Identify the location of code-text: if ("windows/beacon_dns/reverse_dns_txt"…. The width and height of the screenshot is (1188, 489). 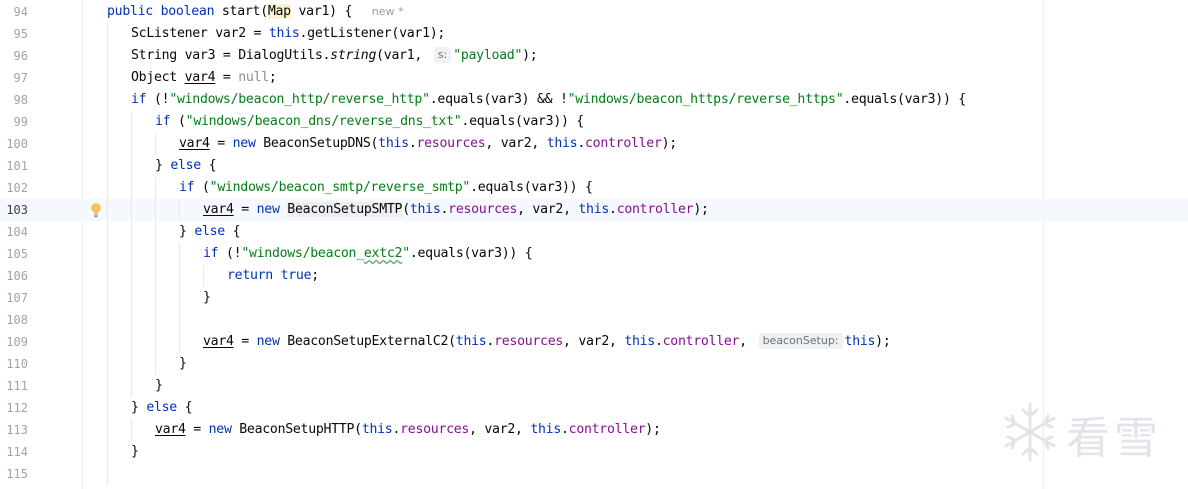
(369, 122).